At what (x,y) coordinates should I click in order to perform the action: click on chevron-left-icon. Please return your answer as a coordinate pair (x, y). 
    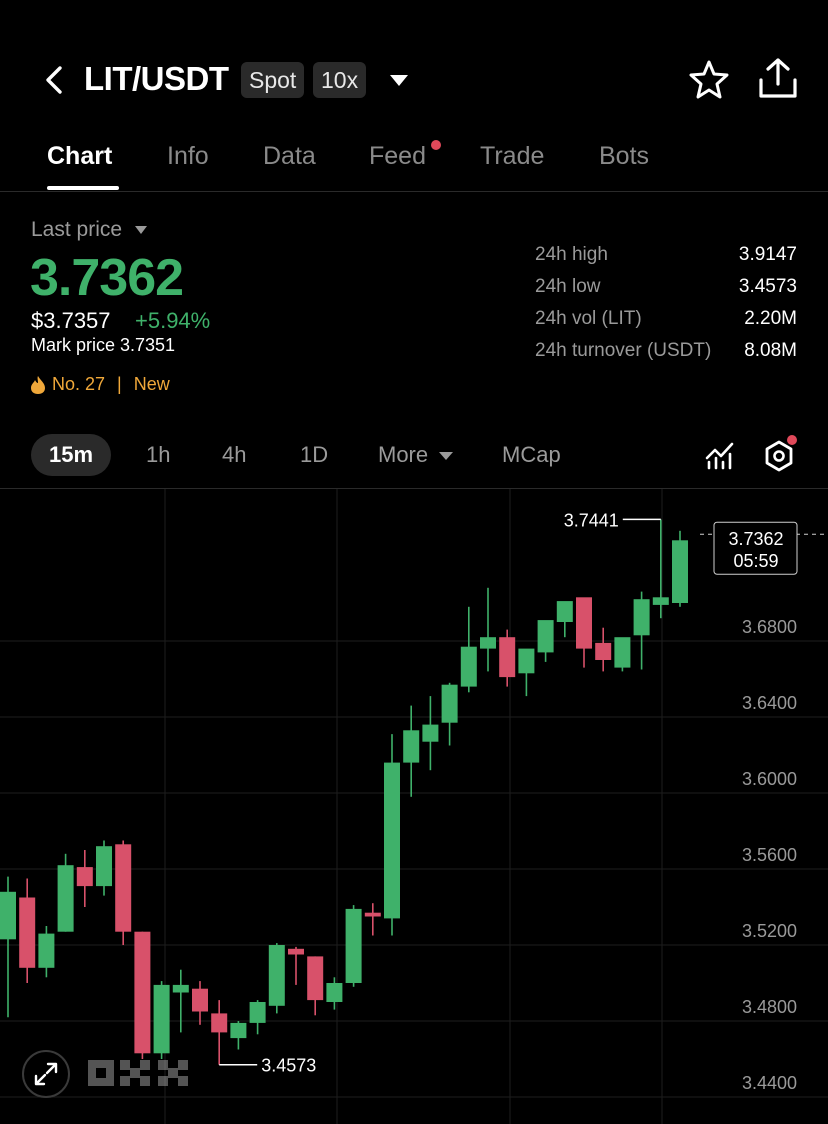
    Looking at the image, I should click on (54, 80).